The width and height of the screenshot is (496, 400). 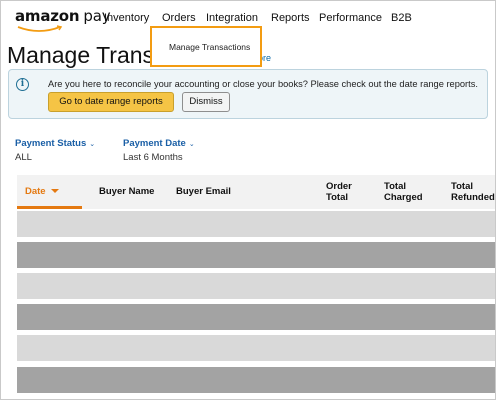 I want to click on column-header-total-charged: Total Charged, so click(x=403, y=192).